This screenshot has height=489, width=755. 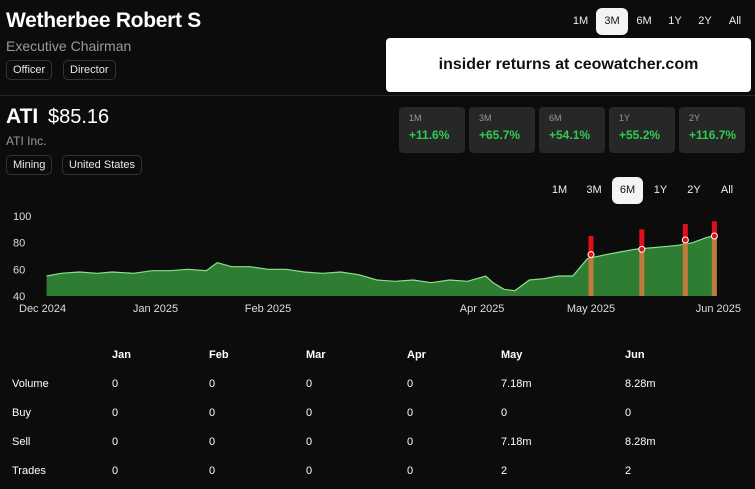 What do you see at coordinates (19, 244) in the screenshot?
I see `y-tick-label: 80` at bounding box center [19, 244].